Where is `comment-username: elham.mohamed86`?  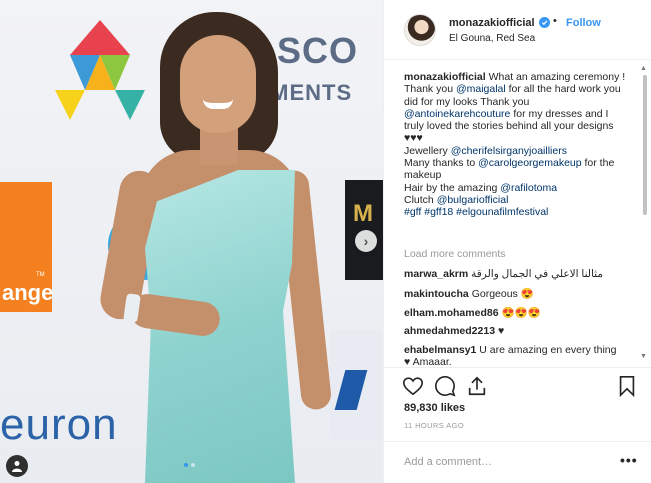
comment-username: elham.mohamed86 is located at coordinates (451, 313).